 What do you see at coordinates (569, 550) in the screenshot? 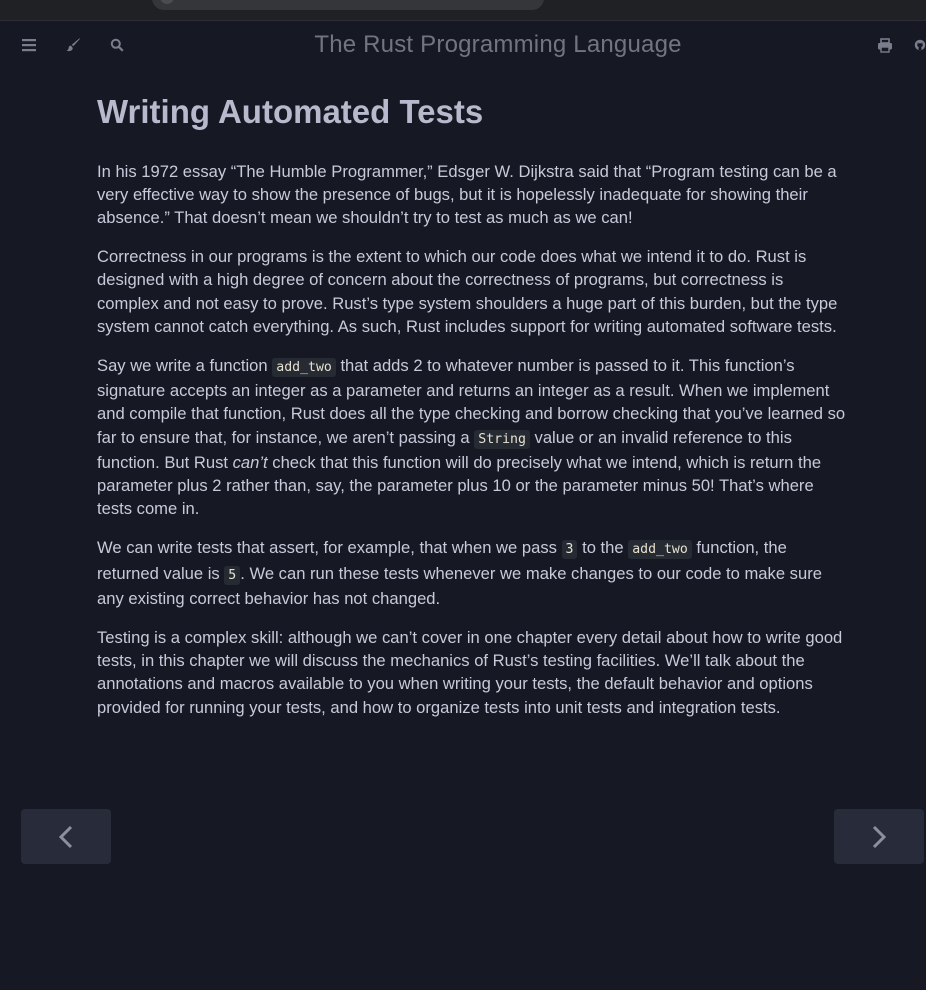
I see `inline-code: 3` at bounding box center [569, 550].